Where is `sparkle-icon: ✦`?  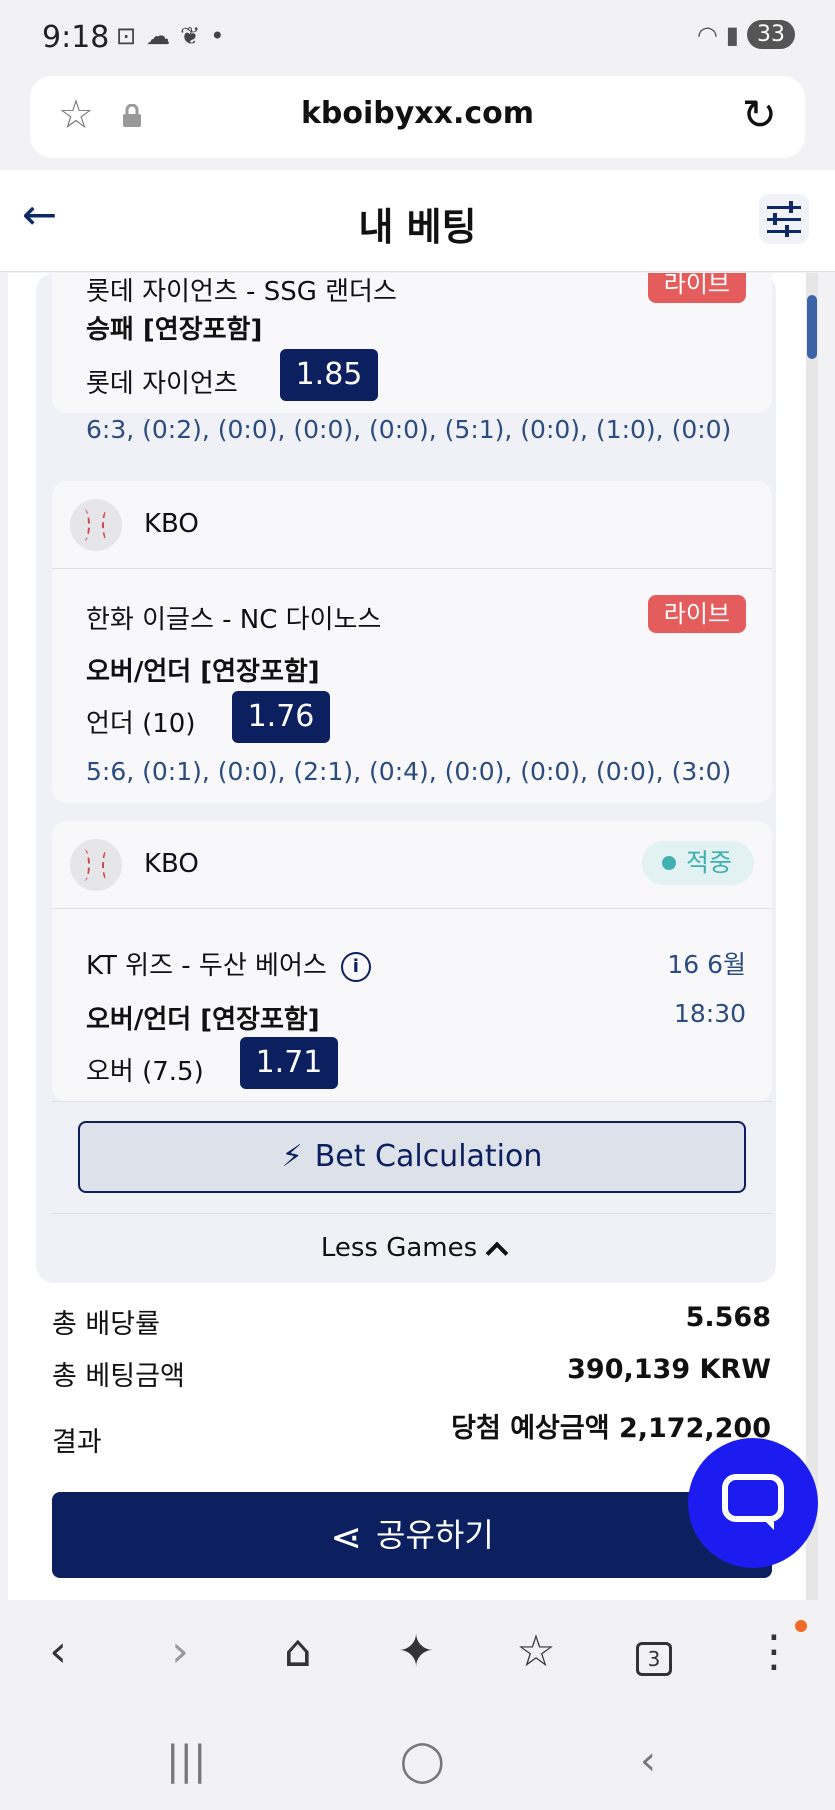
sparkle-icon: ✦ is located at coordinates (416, 1651).